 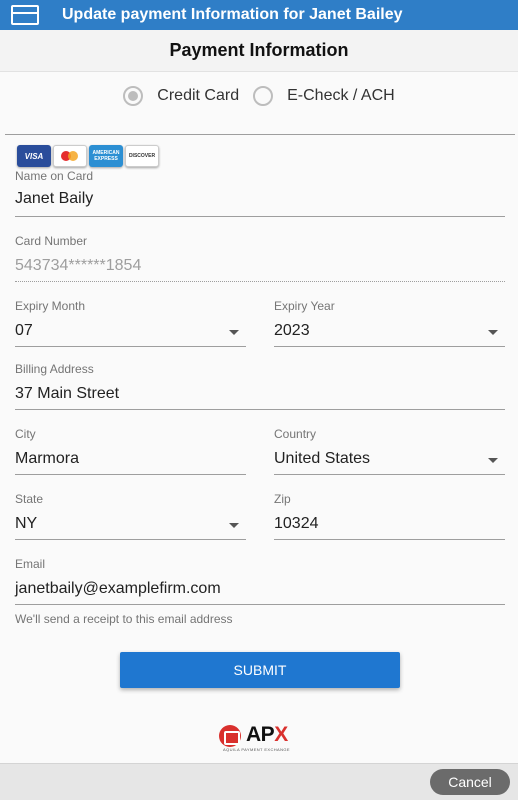 I want to click on card-number-field: Card Number 543734******1854, so click(x=260, y=258).